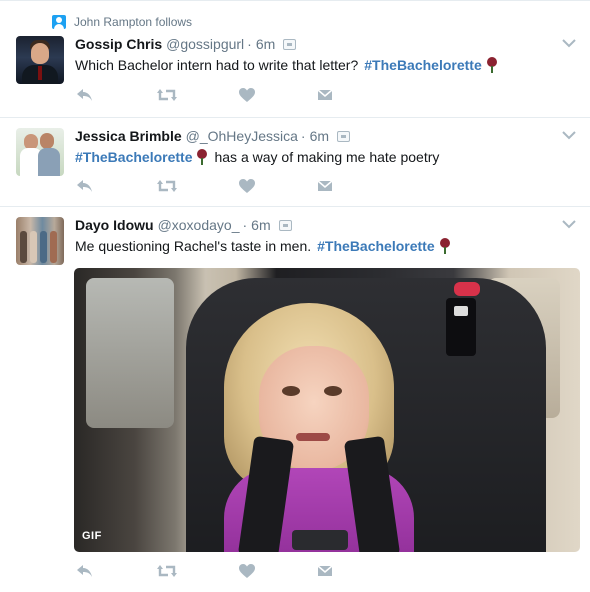 The height and width of the screenshot is (592, 590). What do you see at coordinates (193, 246) in the screenshot?
I see `tweet-text-body: Me questioning Rachel's taste in men.` at bounding box center [193, 246].